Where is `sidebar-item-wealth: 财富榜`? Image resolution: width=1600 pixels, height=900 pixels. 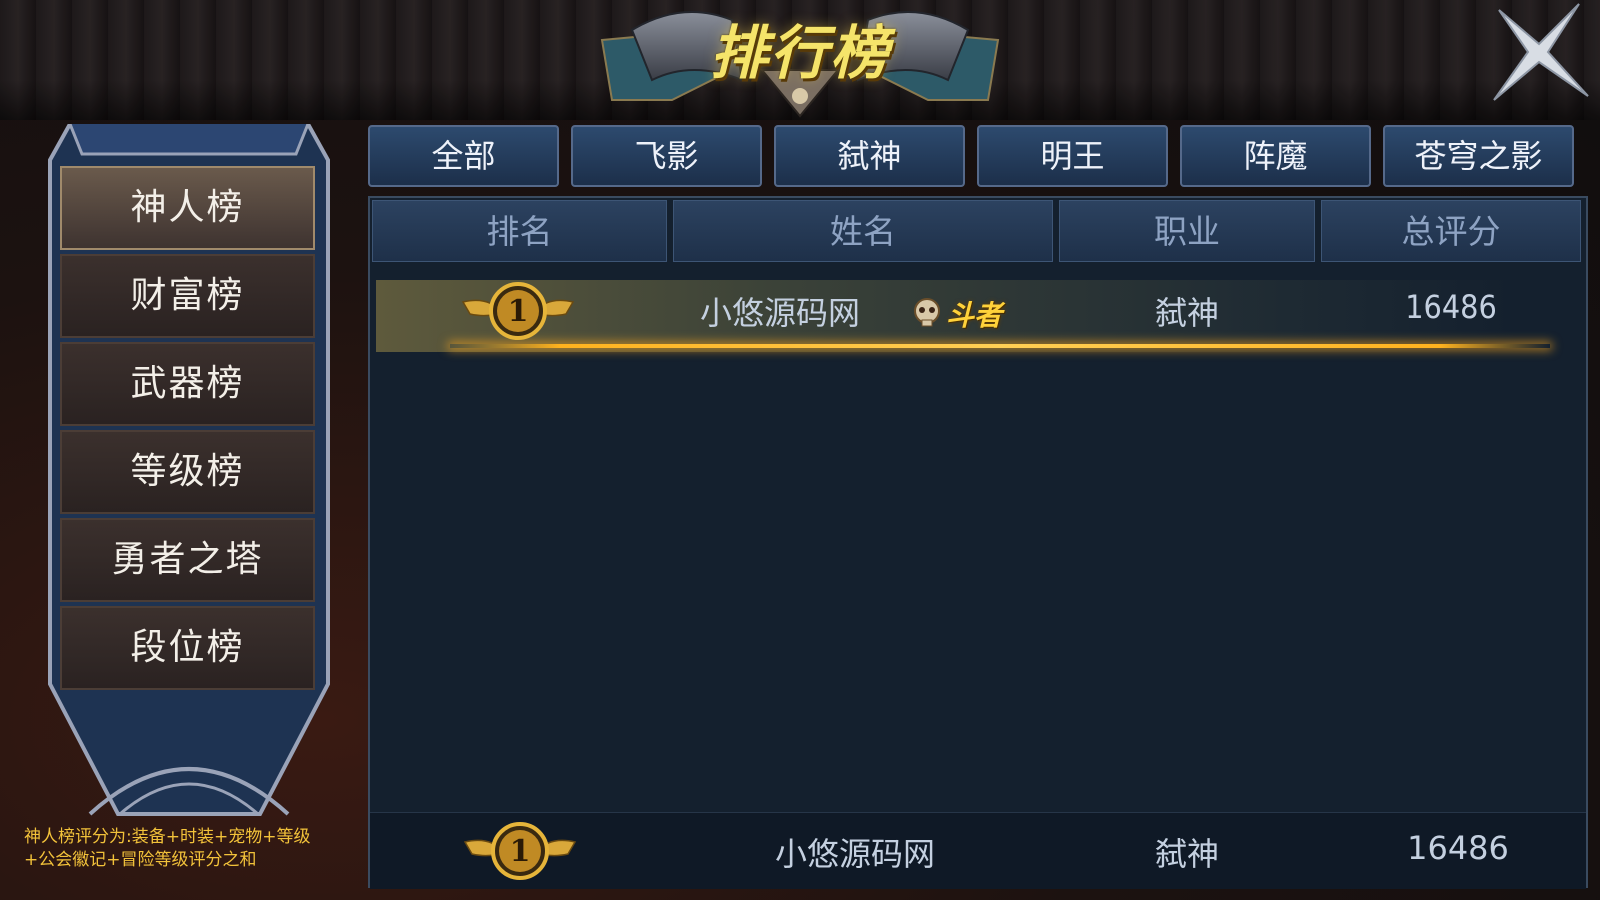
sidebar-item-wealth: 财富榜 is located at coordinates (187, 296).